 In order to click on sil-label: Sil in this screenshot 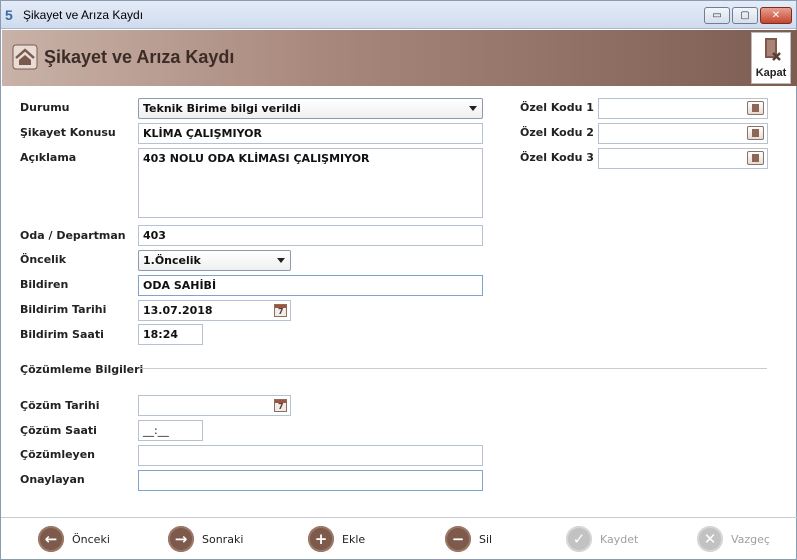, I will do `click(486, 539)`.